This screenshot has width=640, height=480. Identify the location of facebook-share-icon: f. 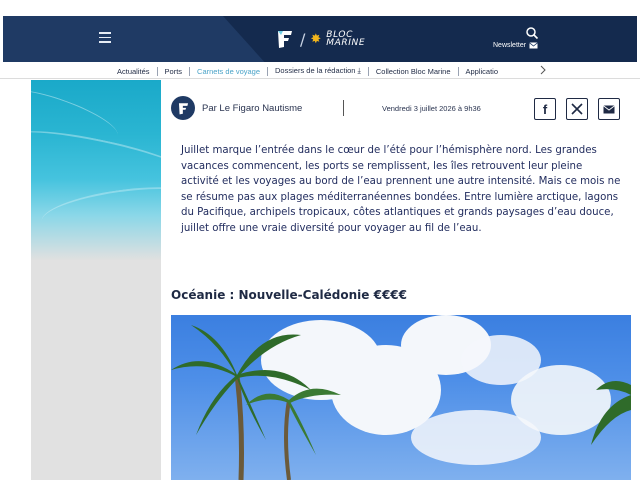
(545, 109).